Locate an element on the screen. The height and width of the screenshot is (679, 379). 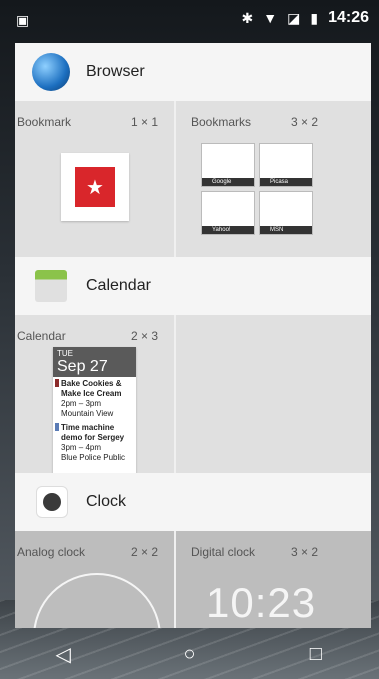
app-row-calendar: Calendar is located at coordinates (193, 286).